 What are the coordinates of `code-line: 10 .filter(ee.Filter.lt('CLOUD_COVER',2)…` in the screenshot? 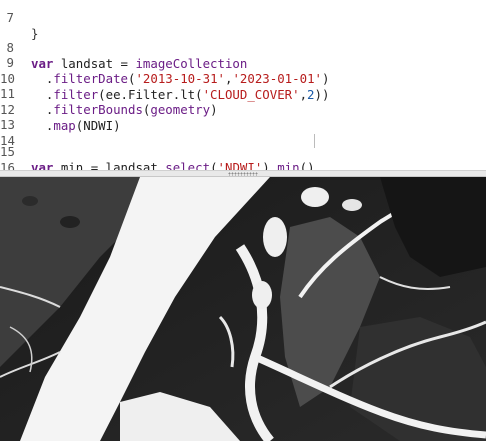 It's located at (243, 78).